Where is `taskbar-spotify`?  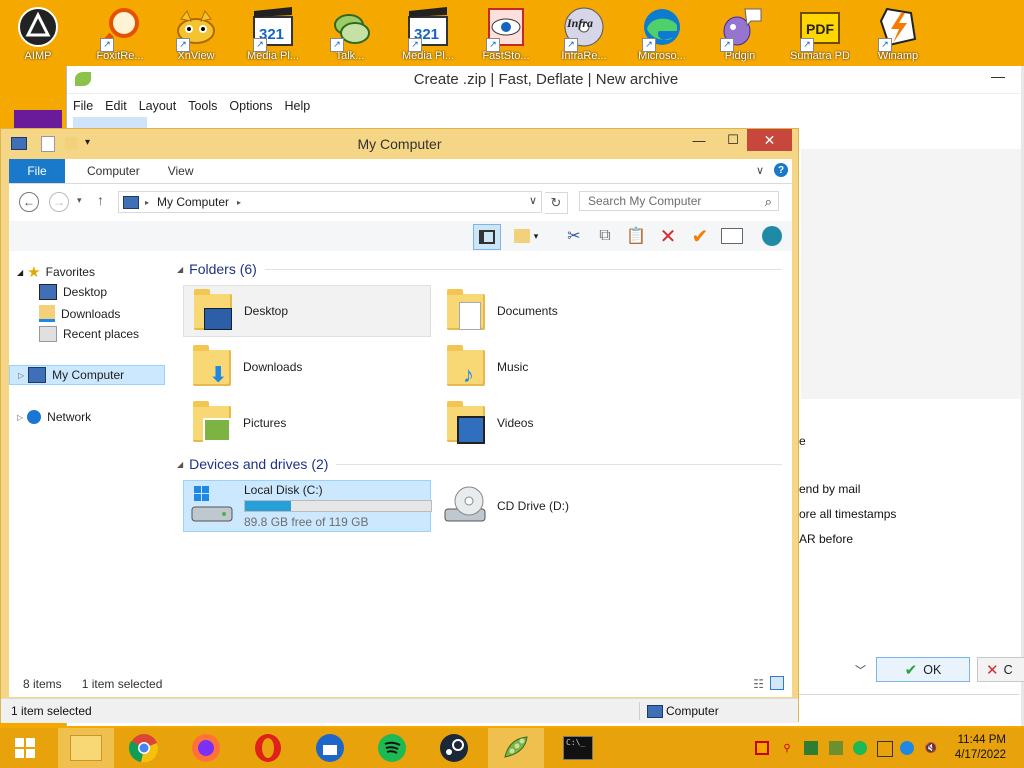
taskbar-spotify is located at coordinates (392, 748).